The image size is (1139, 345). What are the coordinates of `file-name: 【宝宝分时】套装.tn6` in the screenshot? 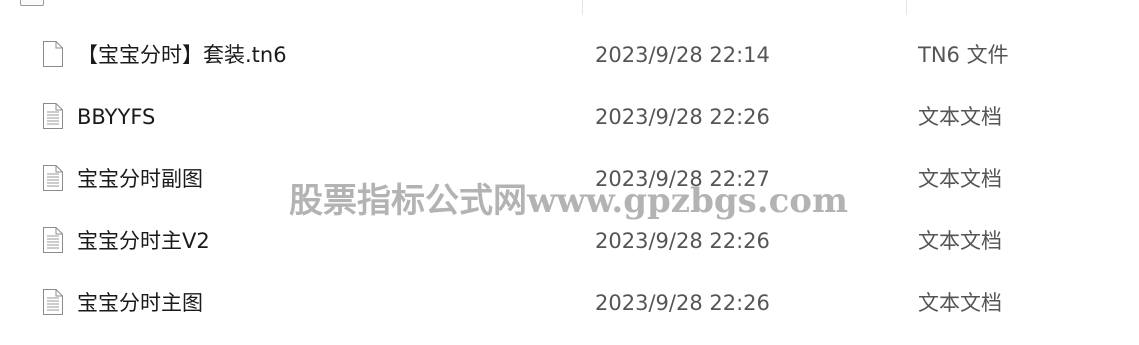 It's located at (182, 55).